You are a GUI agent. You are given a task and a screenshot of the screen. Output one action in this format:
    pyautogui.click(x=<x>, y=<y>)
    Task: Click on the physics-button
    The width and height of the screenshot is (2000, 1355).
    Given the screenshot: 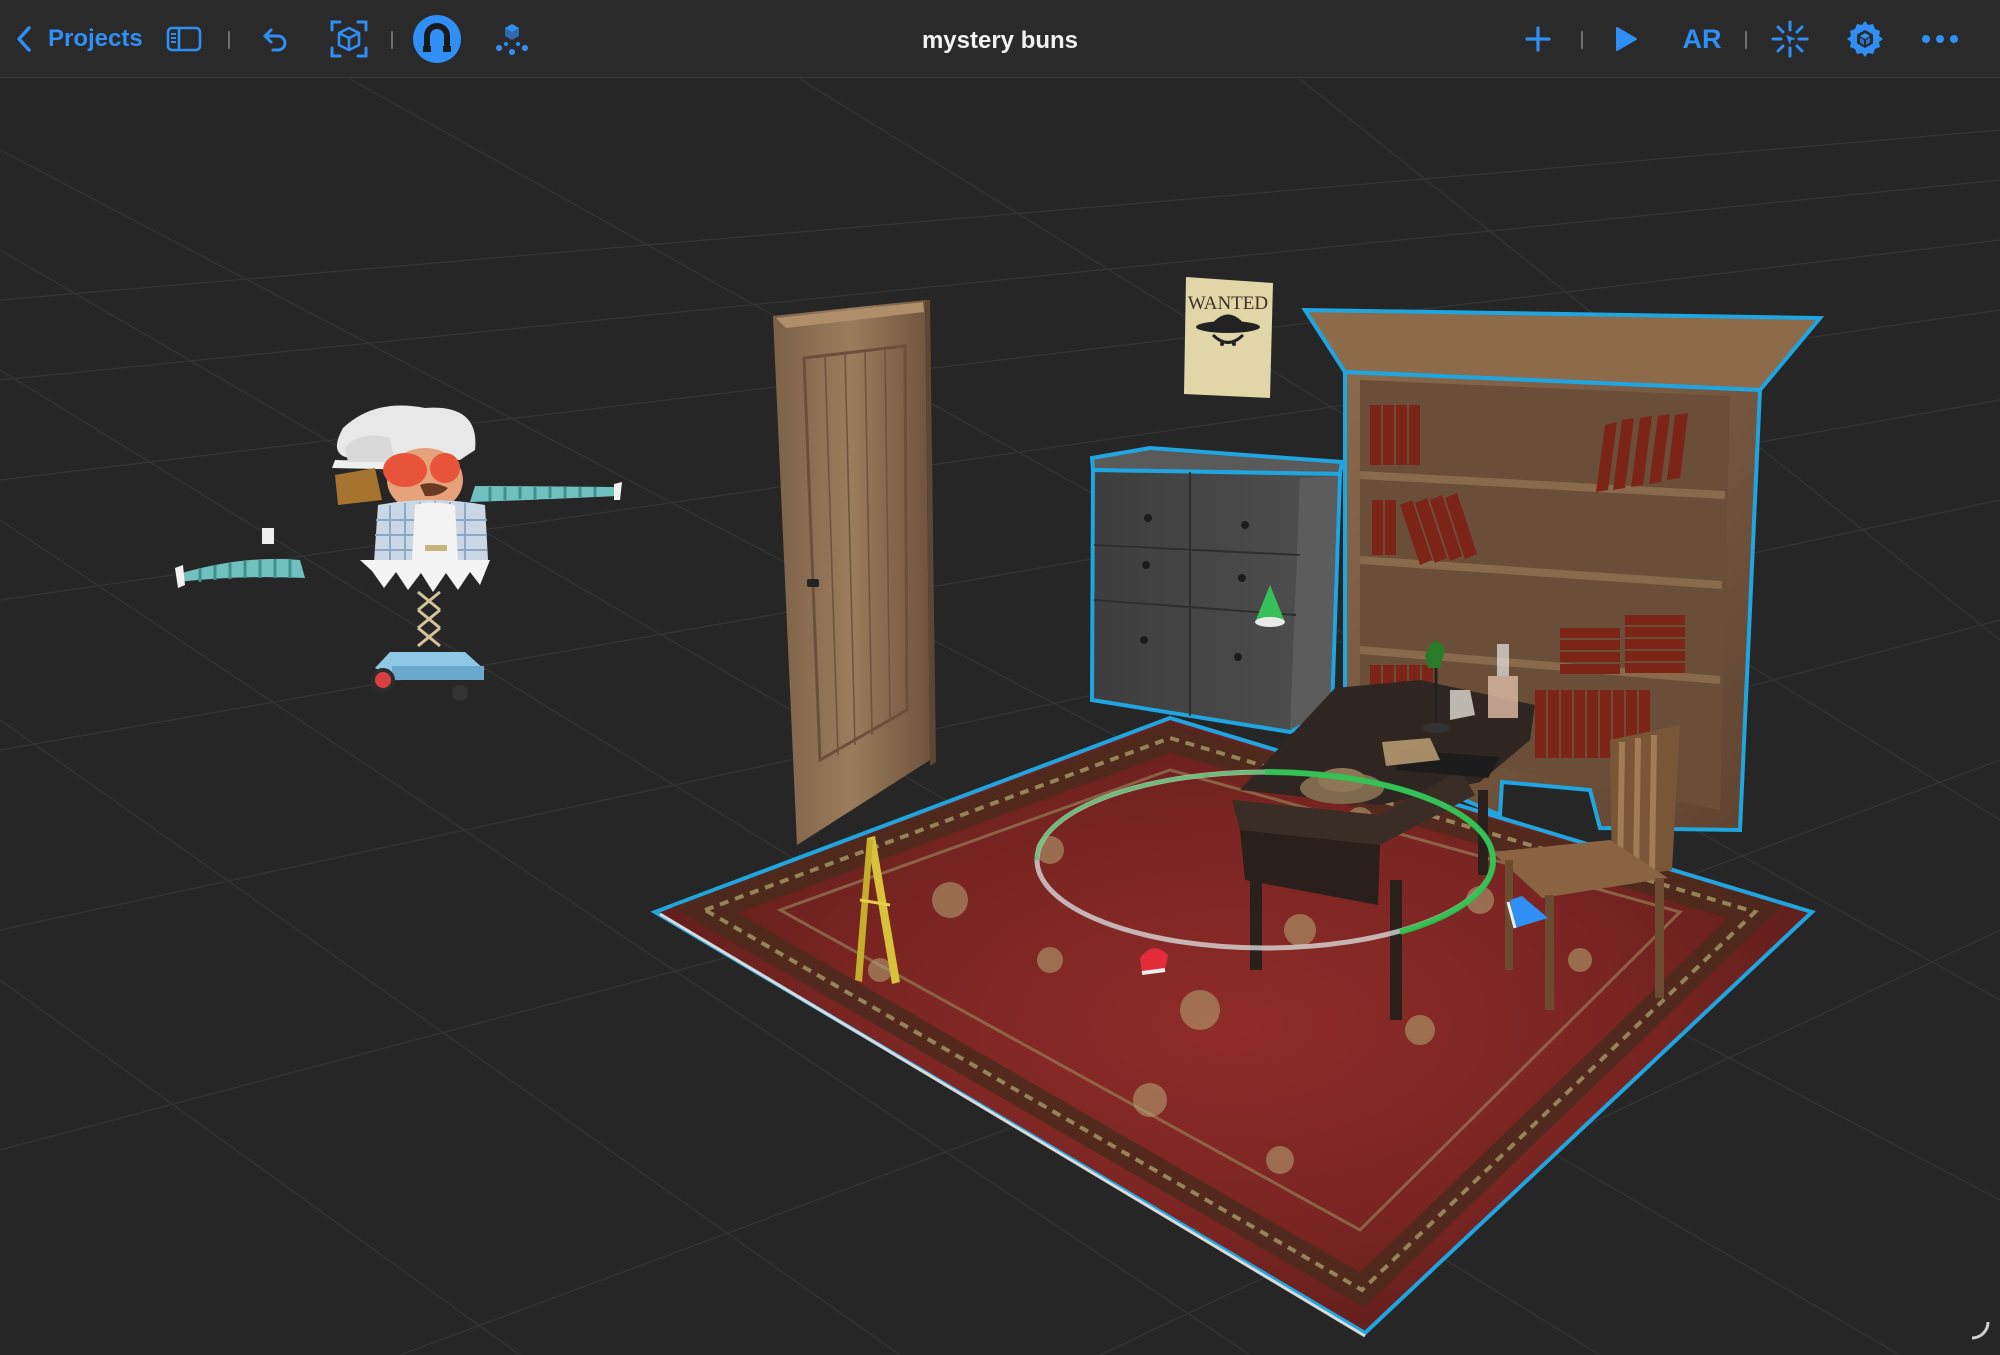 What is the action you would take?
    pyautogui.click(x=512, y=39)
    